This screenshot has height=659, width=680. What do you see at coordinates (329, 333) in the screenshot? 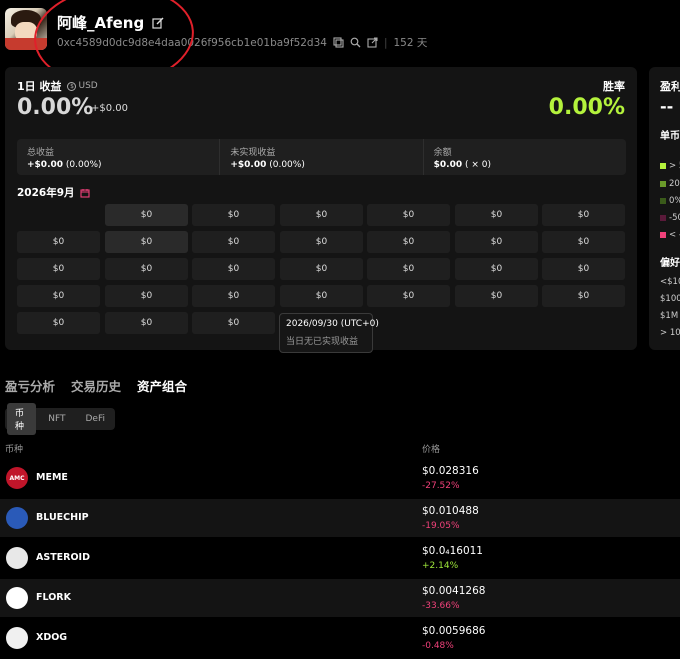
I see `calendar-tooltip: 2026/09/30 (UTC+0) 当日无已实现收益` at bounding box center [329, 333].